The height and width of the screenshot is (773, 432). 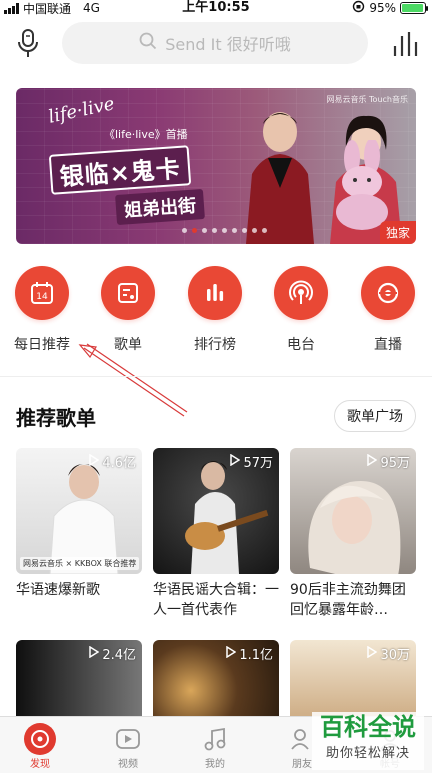 What do you see at coordinates (414, 8) in the screenshot?
I see `battery-icon` at bounding box center [414, 8].